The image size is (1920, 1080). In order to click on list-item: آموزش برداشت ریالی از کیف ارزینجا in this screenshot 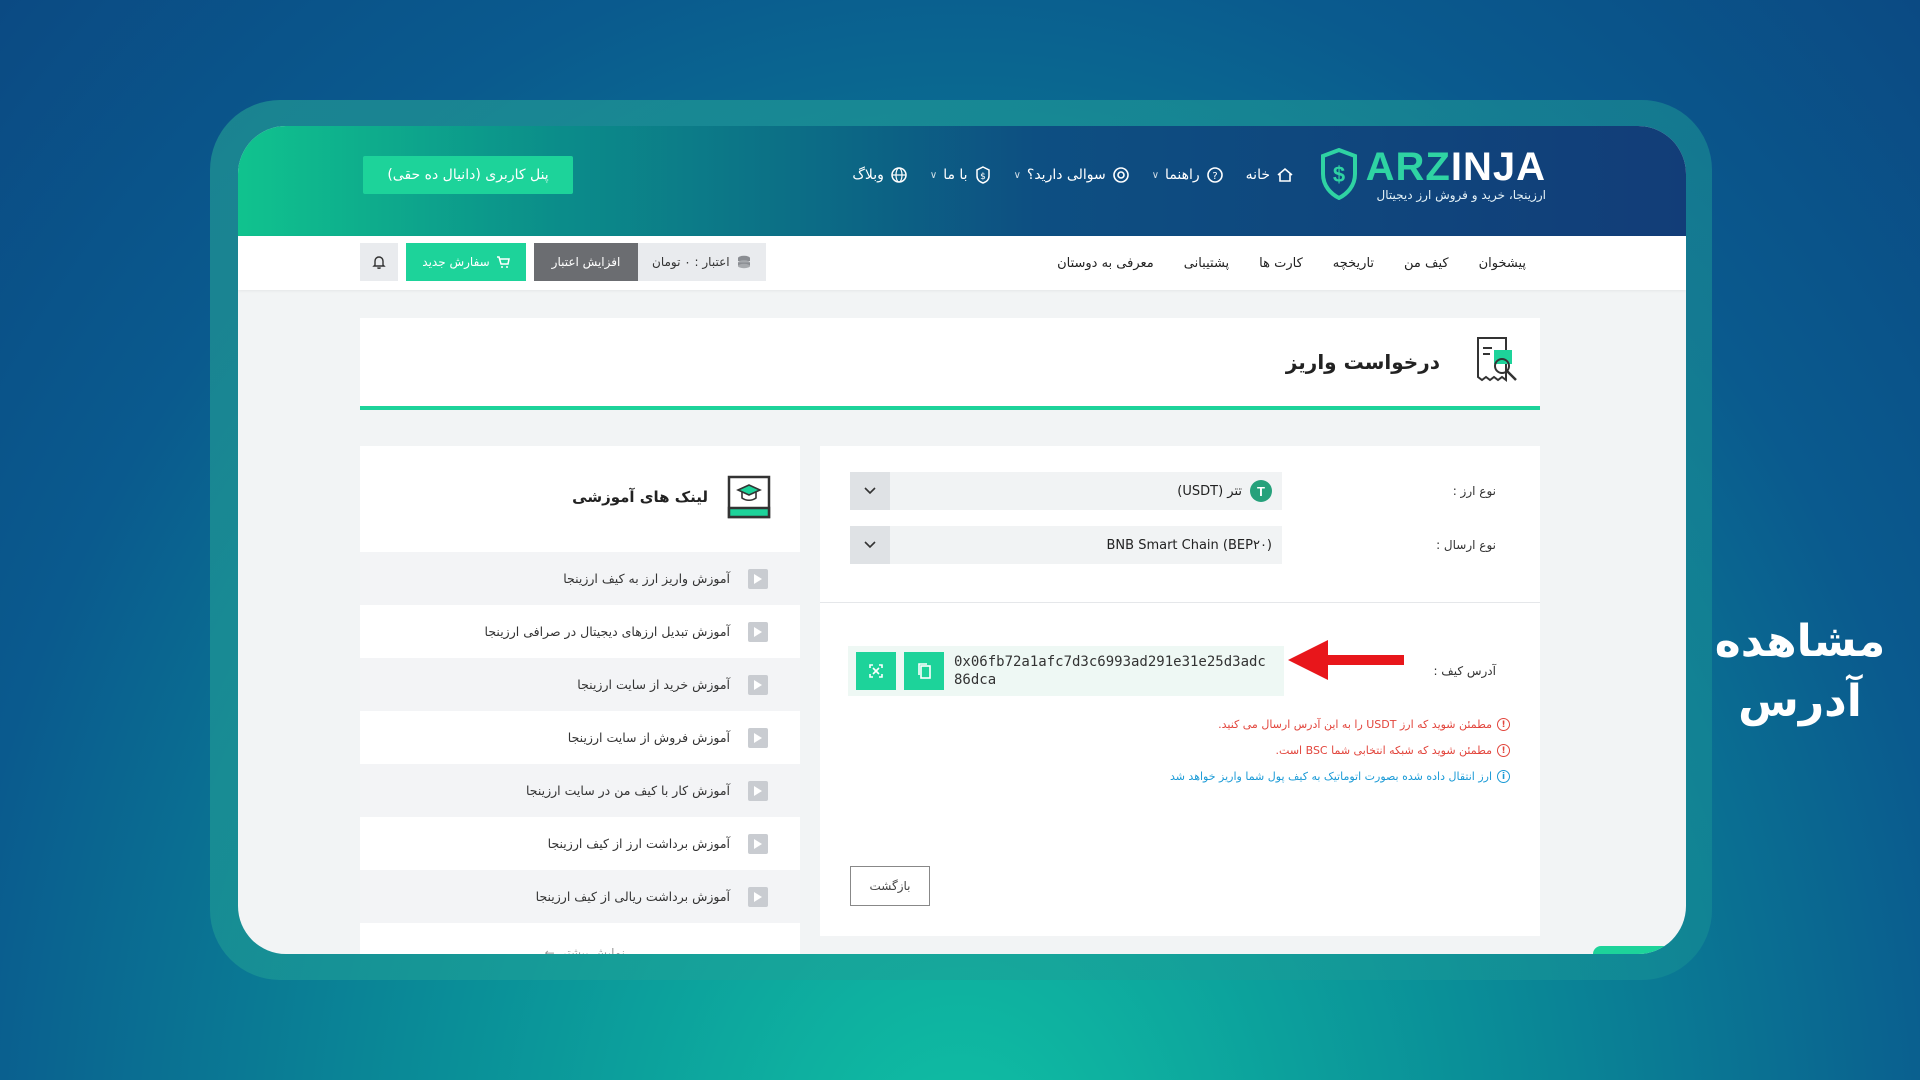, I will do `click(580, 896)`.